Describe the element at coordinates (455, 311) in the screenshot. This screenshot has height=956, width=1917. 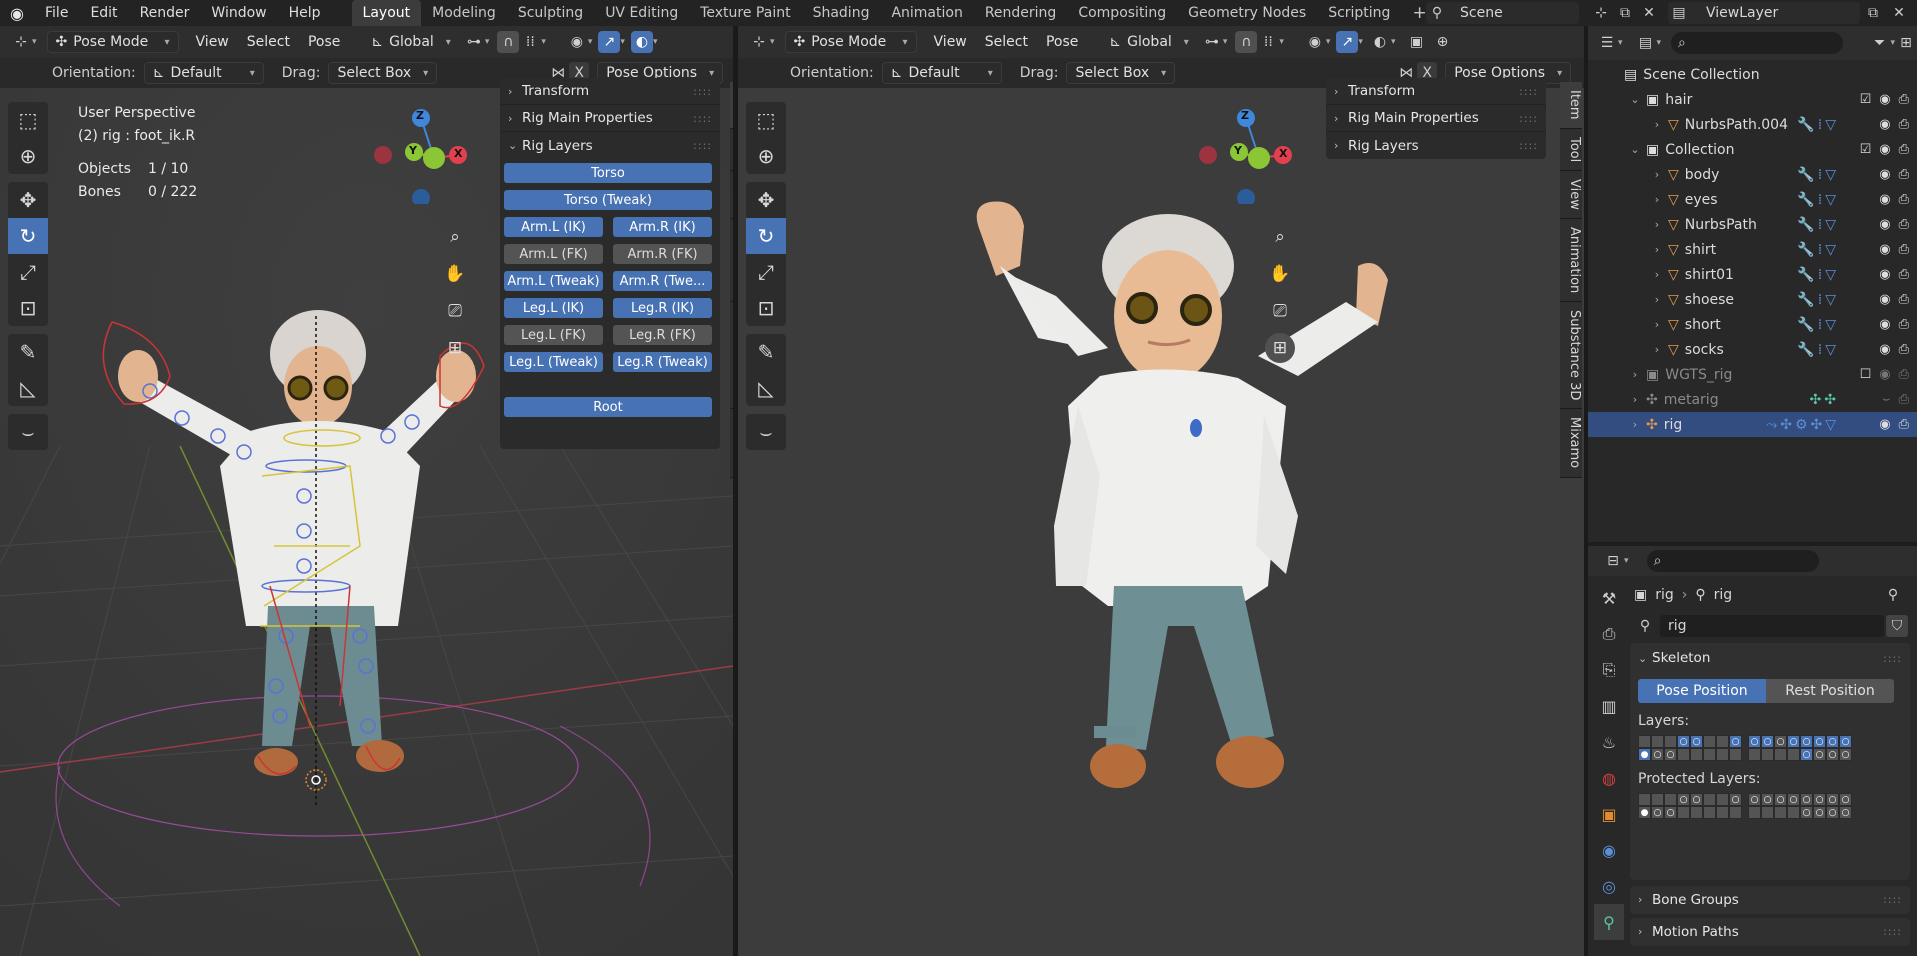
I see `camera-view-icon: ⎚` at that location.